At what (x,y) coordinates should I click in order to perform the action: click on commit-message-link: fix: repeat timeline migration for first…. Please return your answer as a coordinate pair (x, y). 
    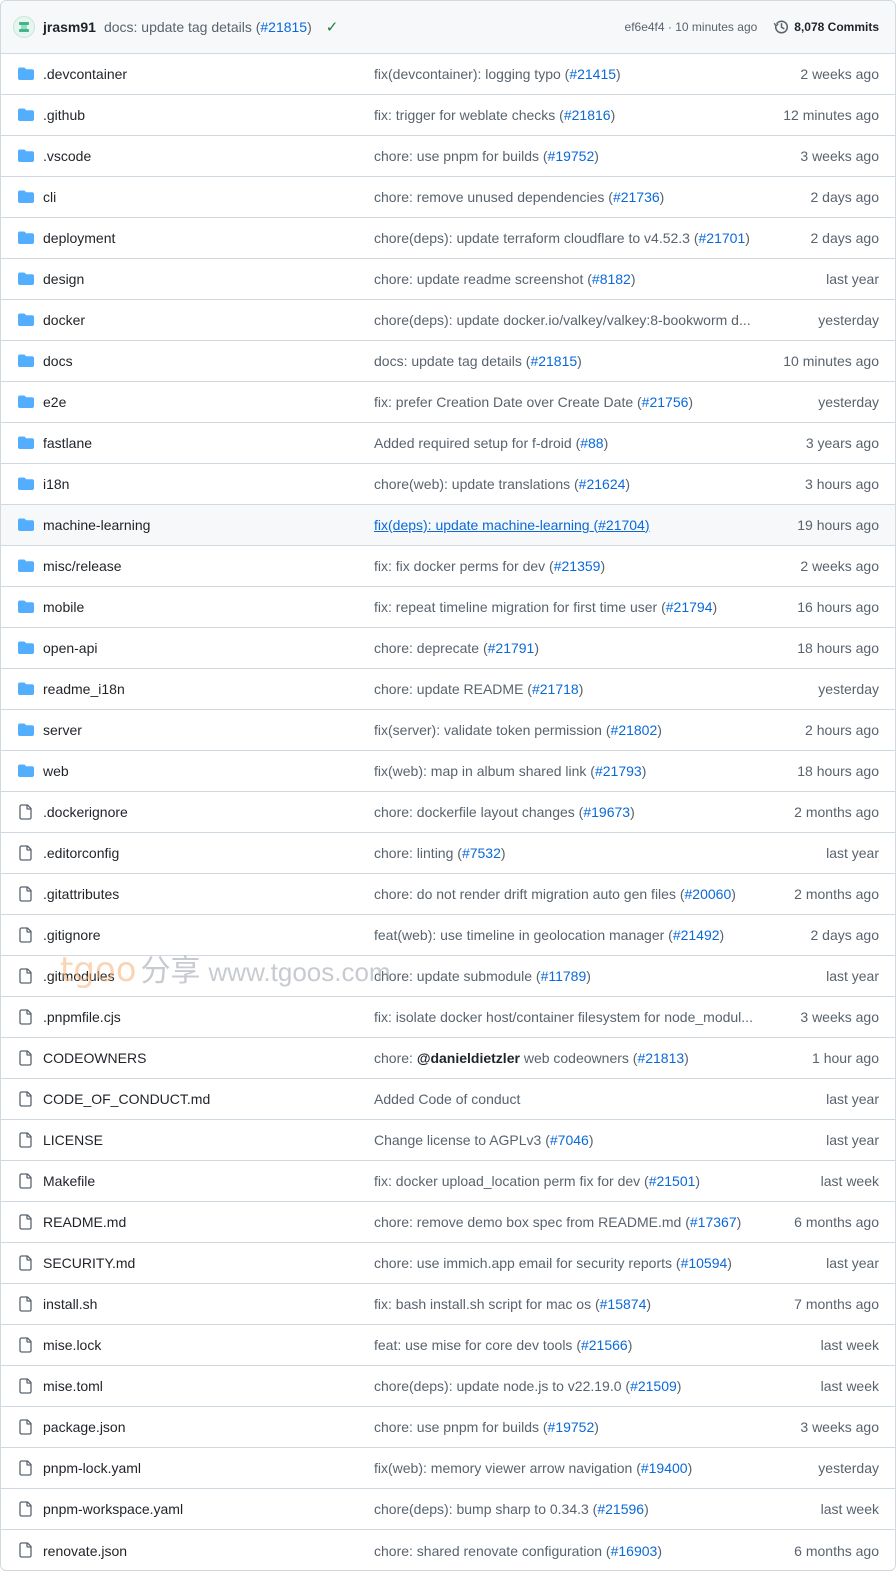
    Looking at the image, I should click on (564, 607).